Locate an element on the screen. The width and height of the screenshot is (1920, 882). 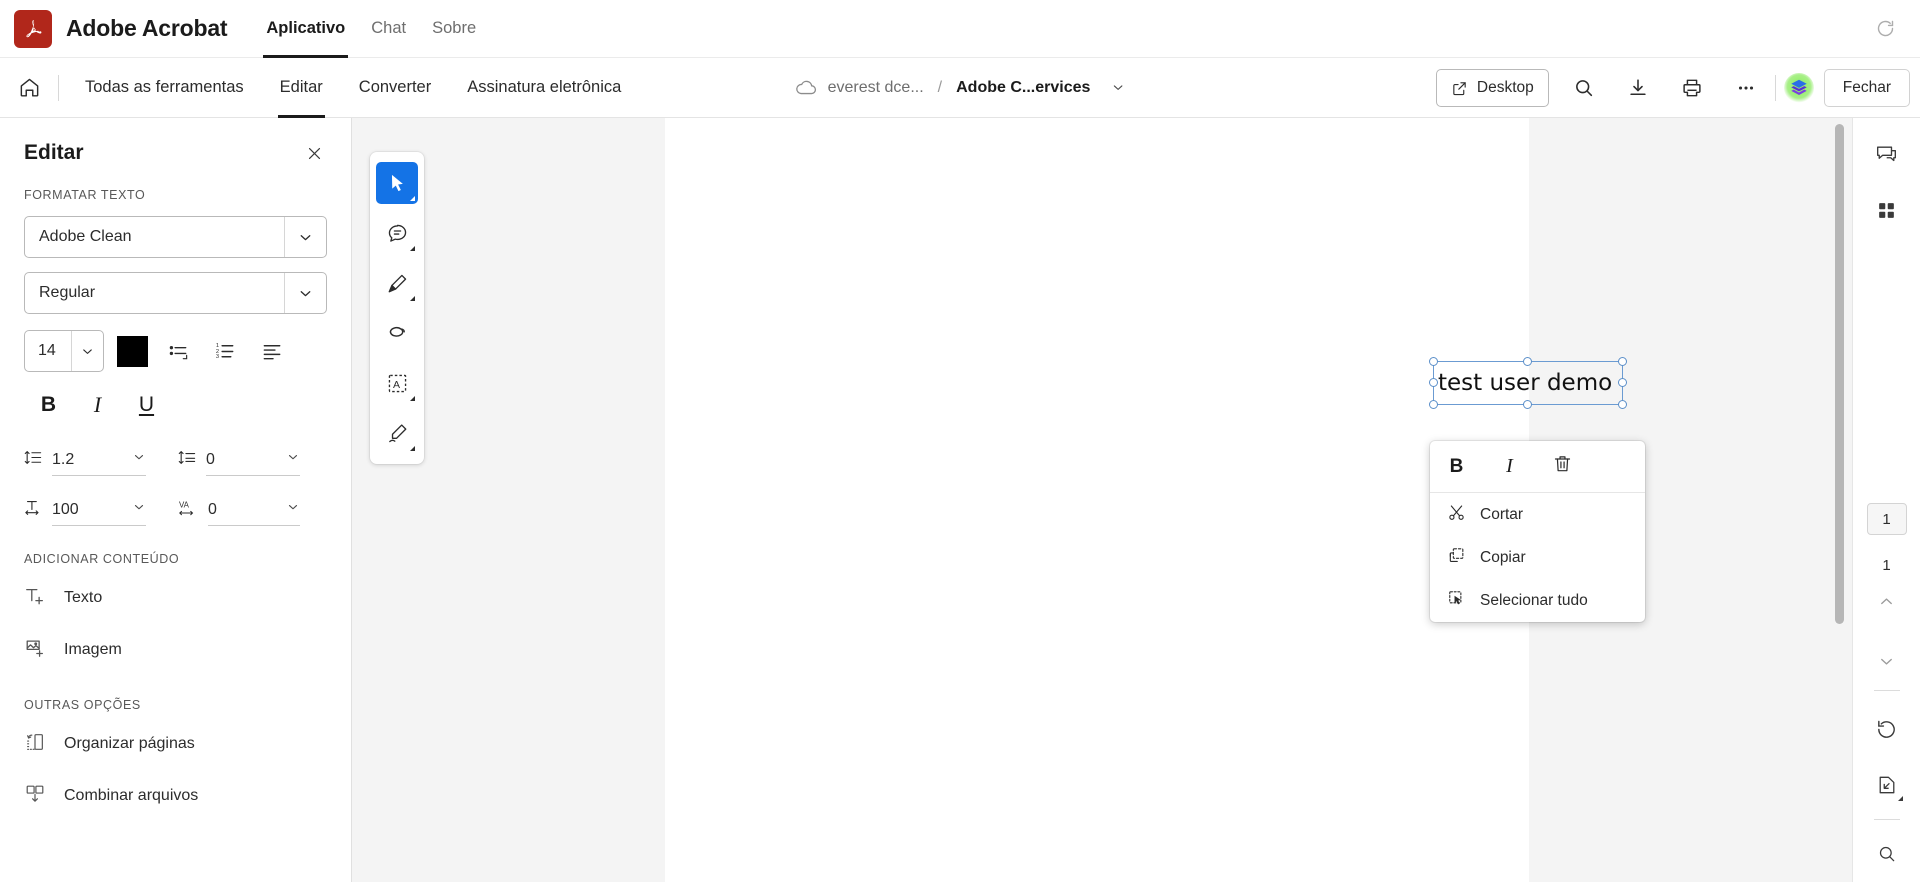
paragraph-spacing-input: 0 is located at coordinates (253, 460).